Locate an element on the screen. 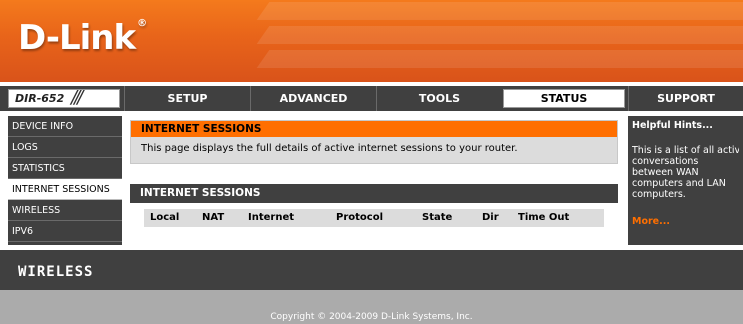 The image size is (743, 324). logo-text: D-Link is located at coordinates (77, 38).